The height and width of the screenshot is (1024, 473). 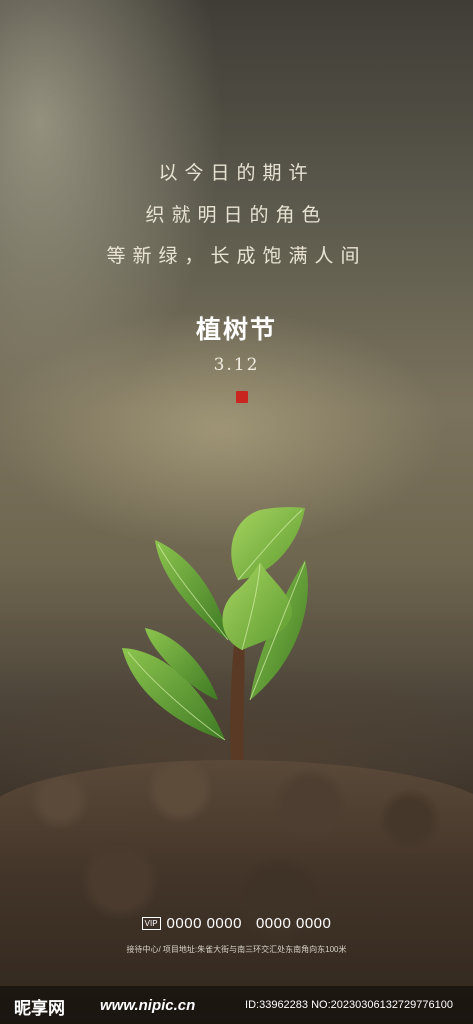 I want to click on festival-date: 3.12, so click(x=236, y=365).